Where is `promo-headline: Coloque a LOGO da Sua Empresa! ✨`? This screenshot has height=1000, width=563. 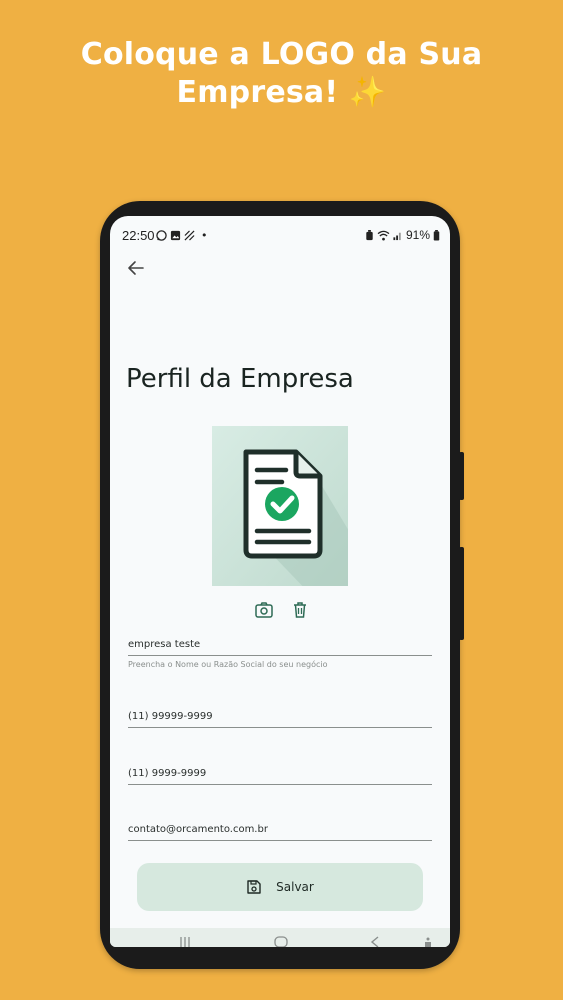
promo-headline: Coloque a LOGO da Sua Empresa! ✨ is located at coordinates (281, 74).